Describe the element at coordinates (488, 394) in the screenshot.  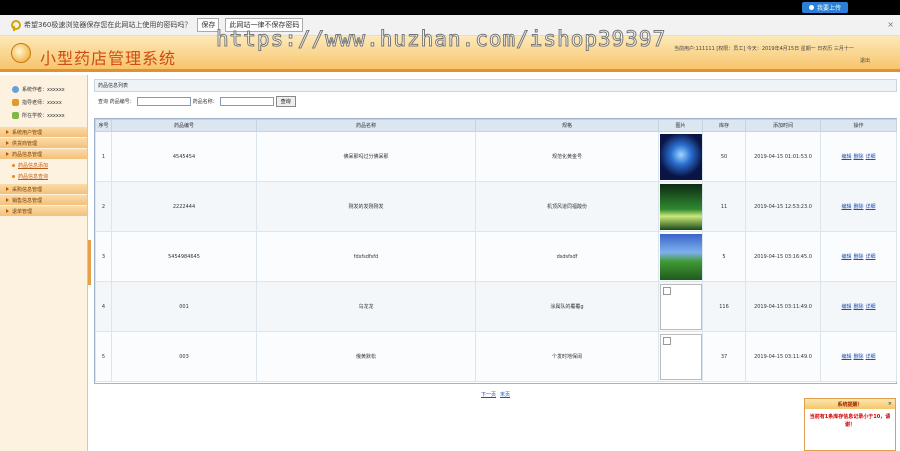
I see `next-page-link: 下一页` at that location.